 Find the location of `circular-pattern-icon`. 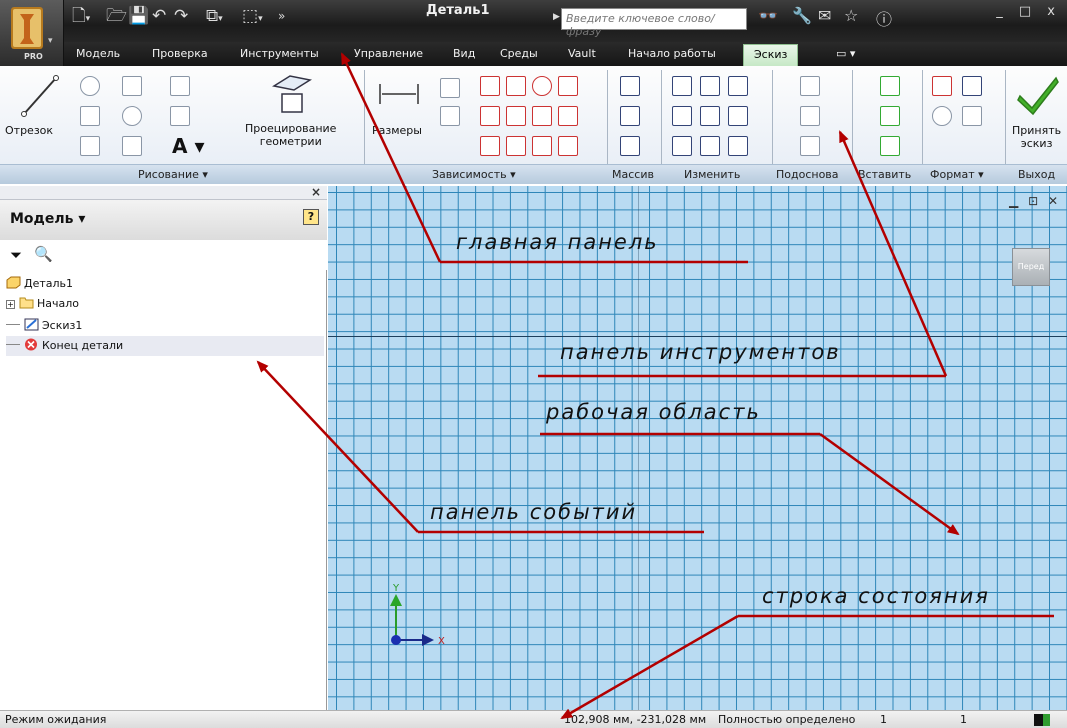

circular-pattern-icon is located at coordinates (630, 116).